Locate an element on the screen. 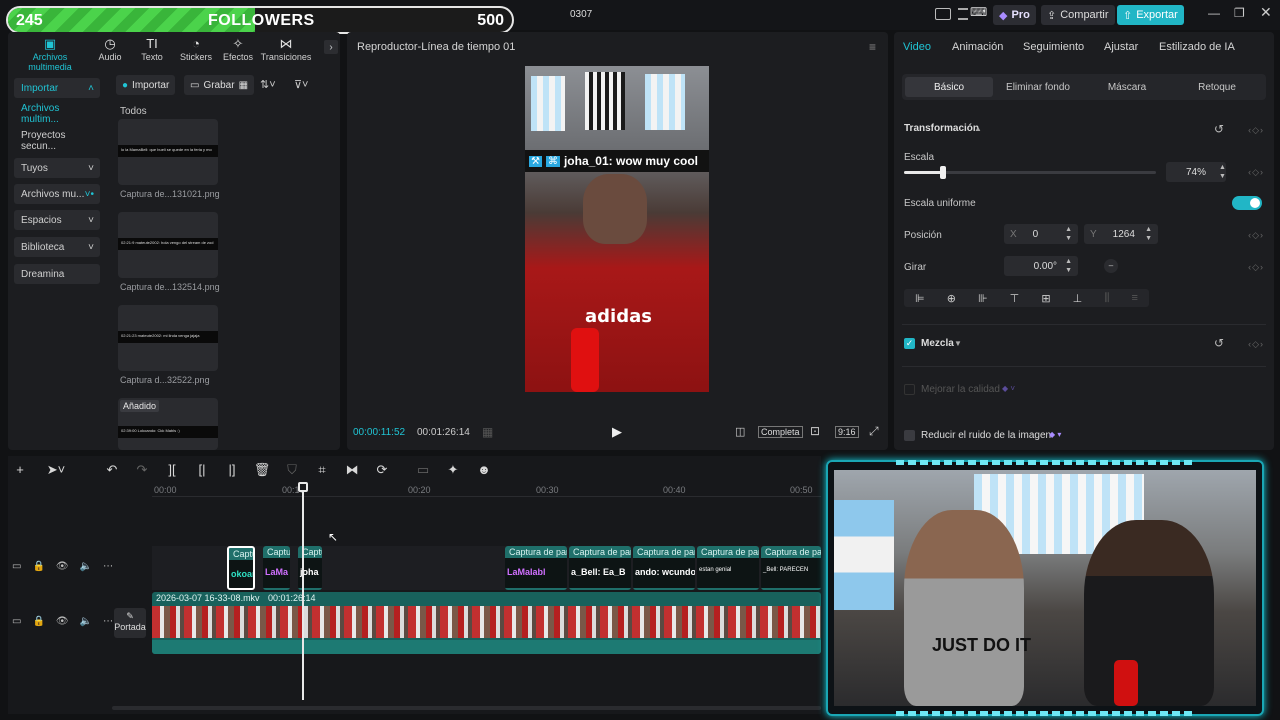 The width and height of the screenshot is (1280, 720). scale-slider-handle is located at coordinates (943, 172).